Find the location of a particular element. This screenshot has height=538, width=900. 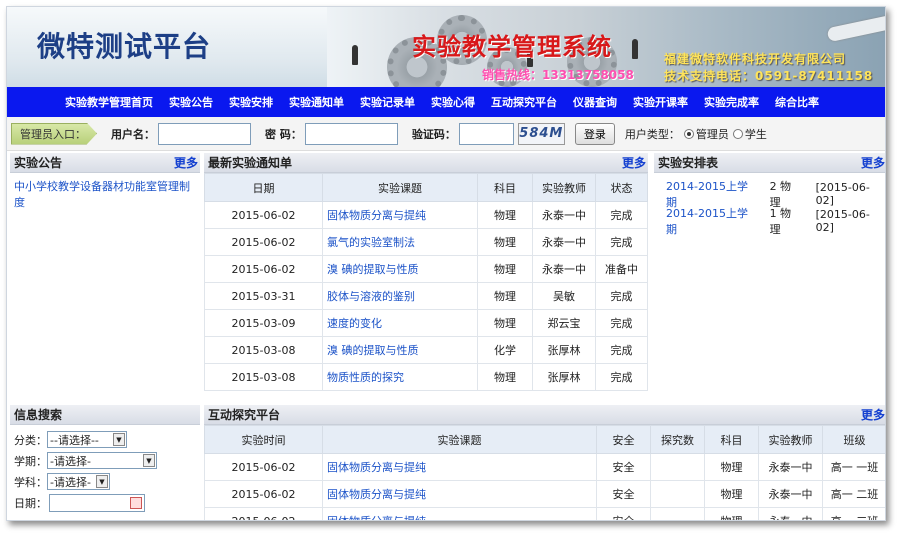

term-select-value: -请选择- is located at coordinates (70, 461).